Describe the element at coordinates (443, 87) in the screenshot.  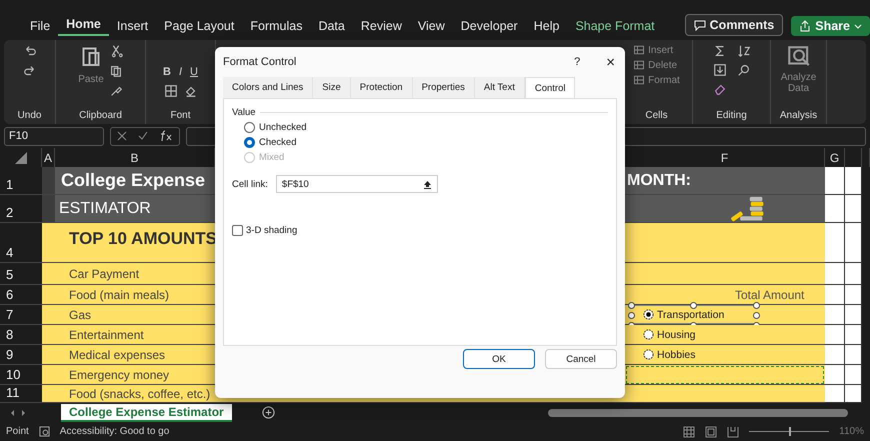
I see `dialog-tab: Properties` at that location.